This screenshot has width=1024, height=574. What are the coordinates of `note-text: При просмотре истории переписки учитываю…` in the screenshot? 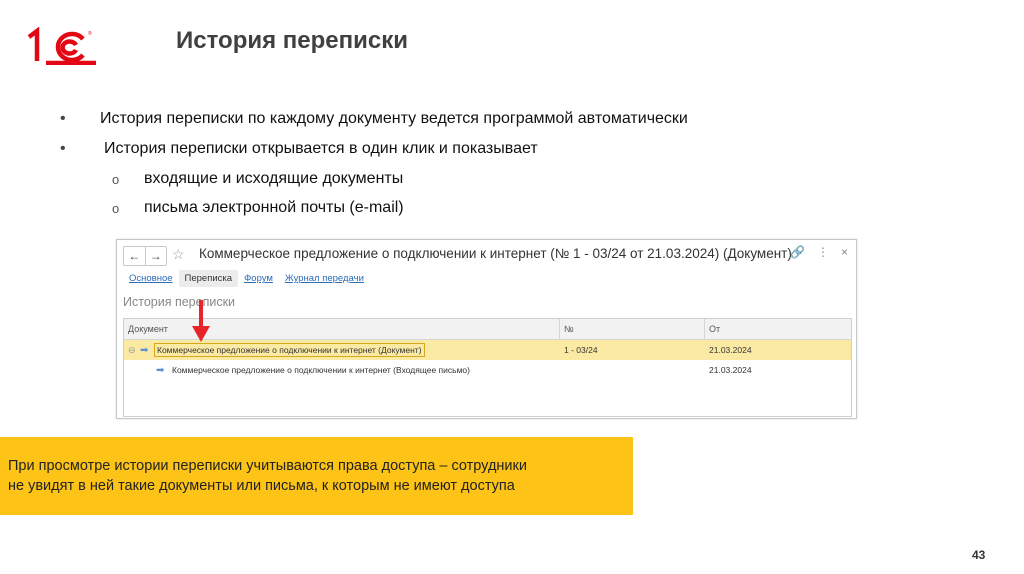 It's located at (318, 476).